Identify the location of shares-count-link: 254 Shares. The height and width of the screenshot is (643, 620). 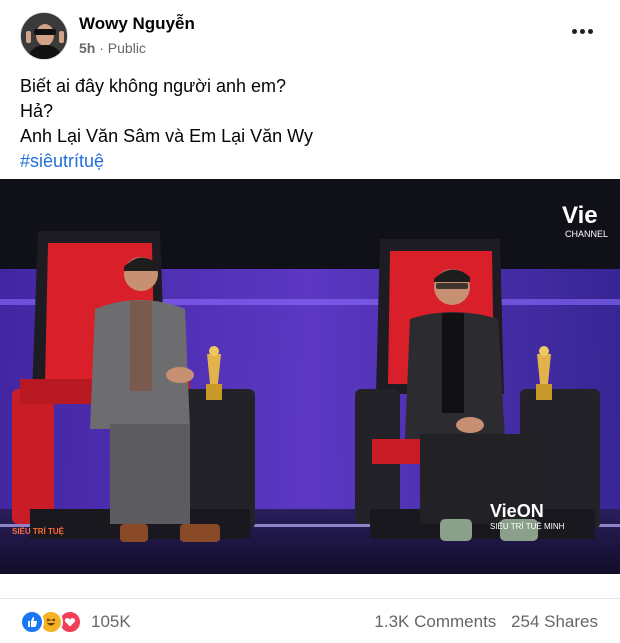
(554, 621).